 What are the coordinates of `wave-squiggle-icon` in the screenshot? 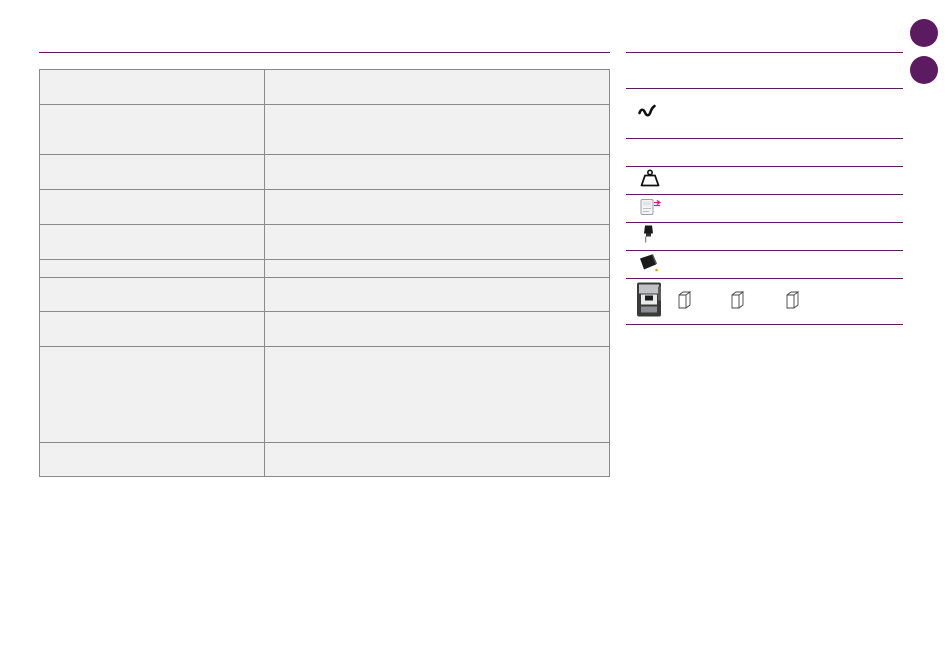 It's located at (647, 113).